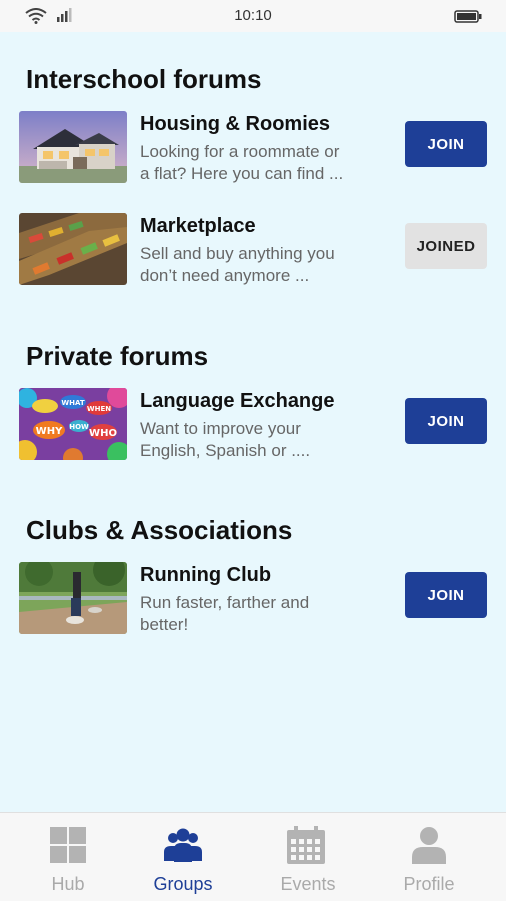  I want to click on forum-description: Run faster, farther and better!, so click(225, 613).